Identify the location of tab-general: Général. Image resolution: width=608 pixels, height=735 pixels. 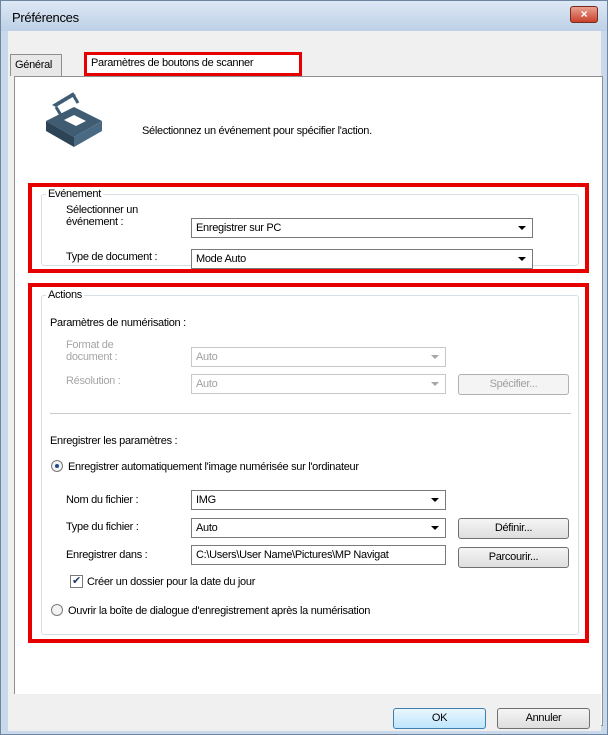
(36, 65).